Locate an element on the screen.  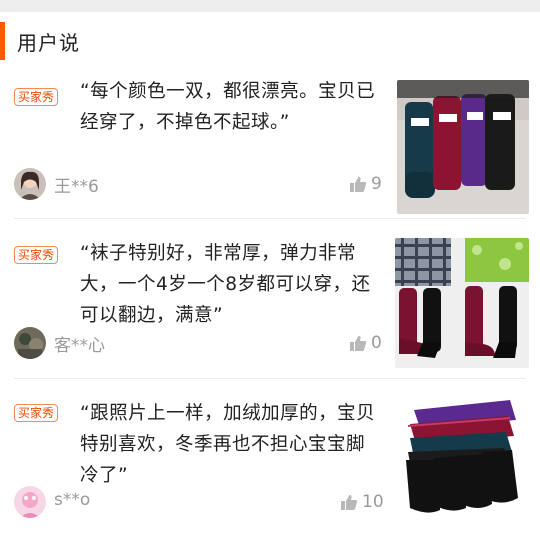
section-title: 用户说 is located at coordinates (48, 43).